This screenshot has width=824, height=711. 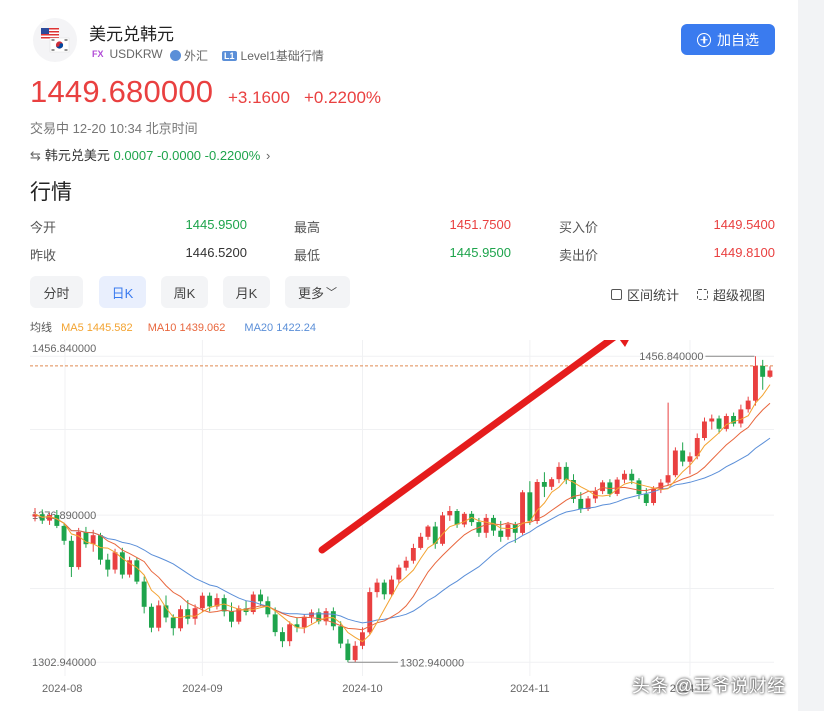 What do you see at coordinates (579, 255) in the screenshot?
I see `ask-label: 卖出价` at bounding box center [579, 255].